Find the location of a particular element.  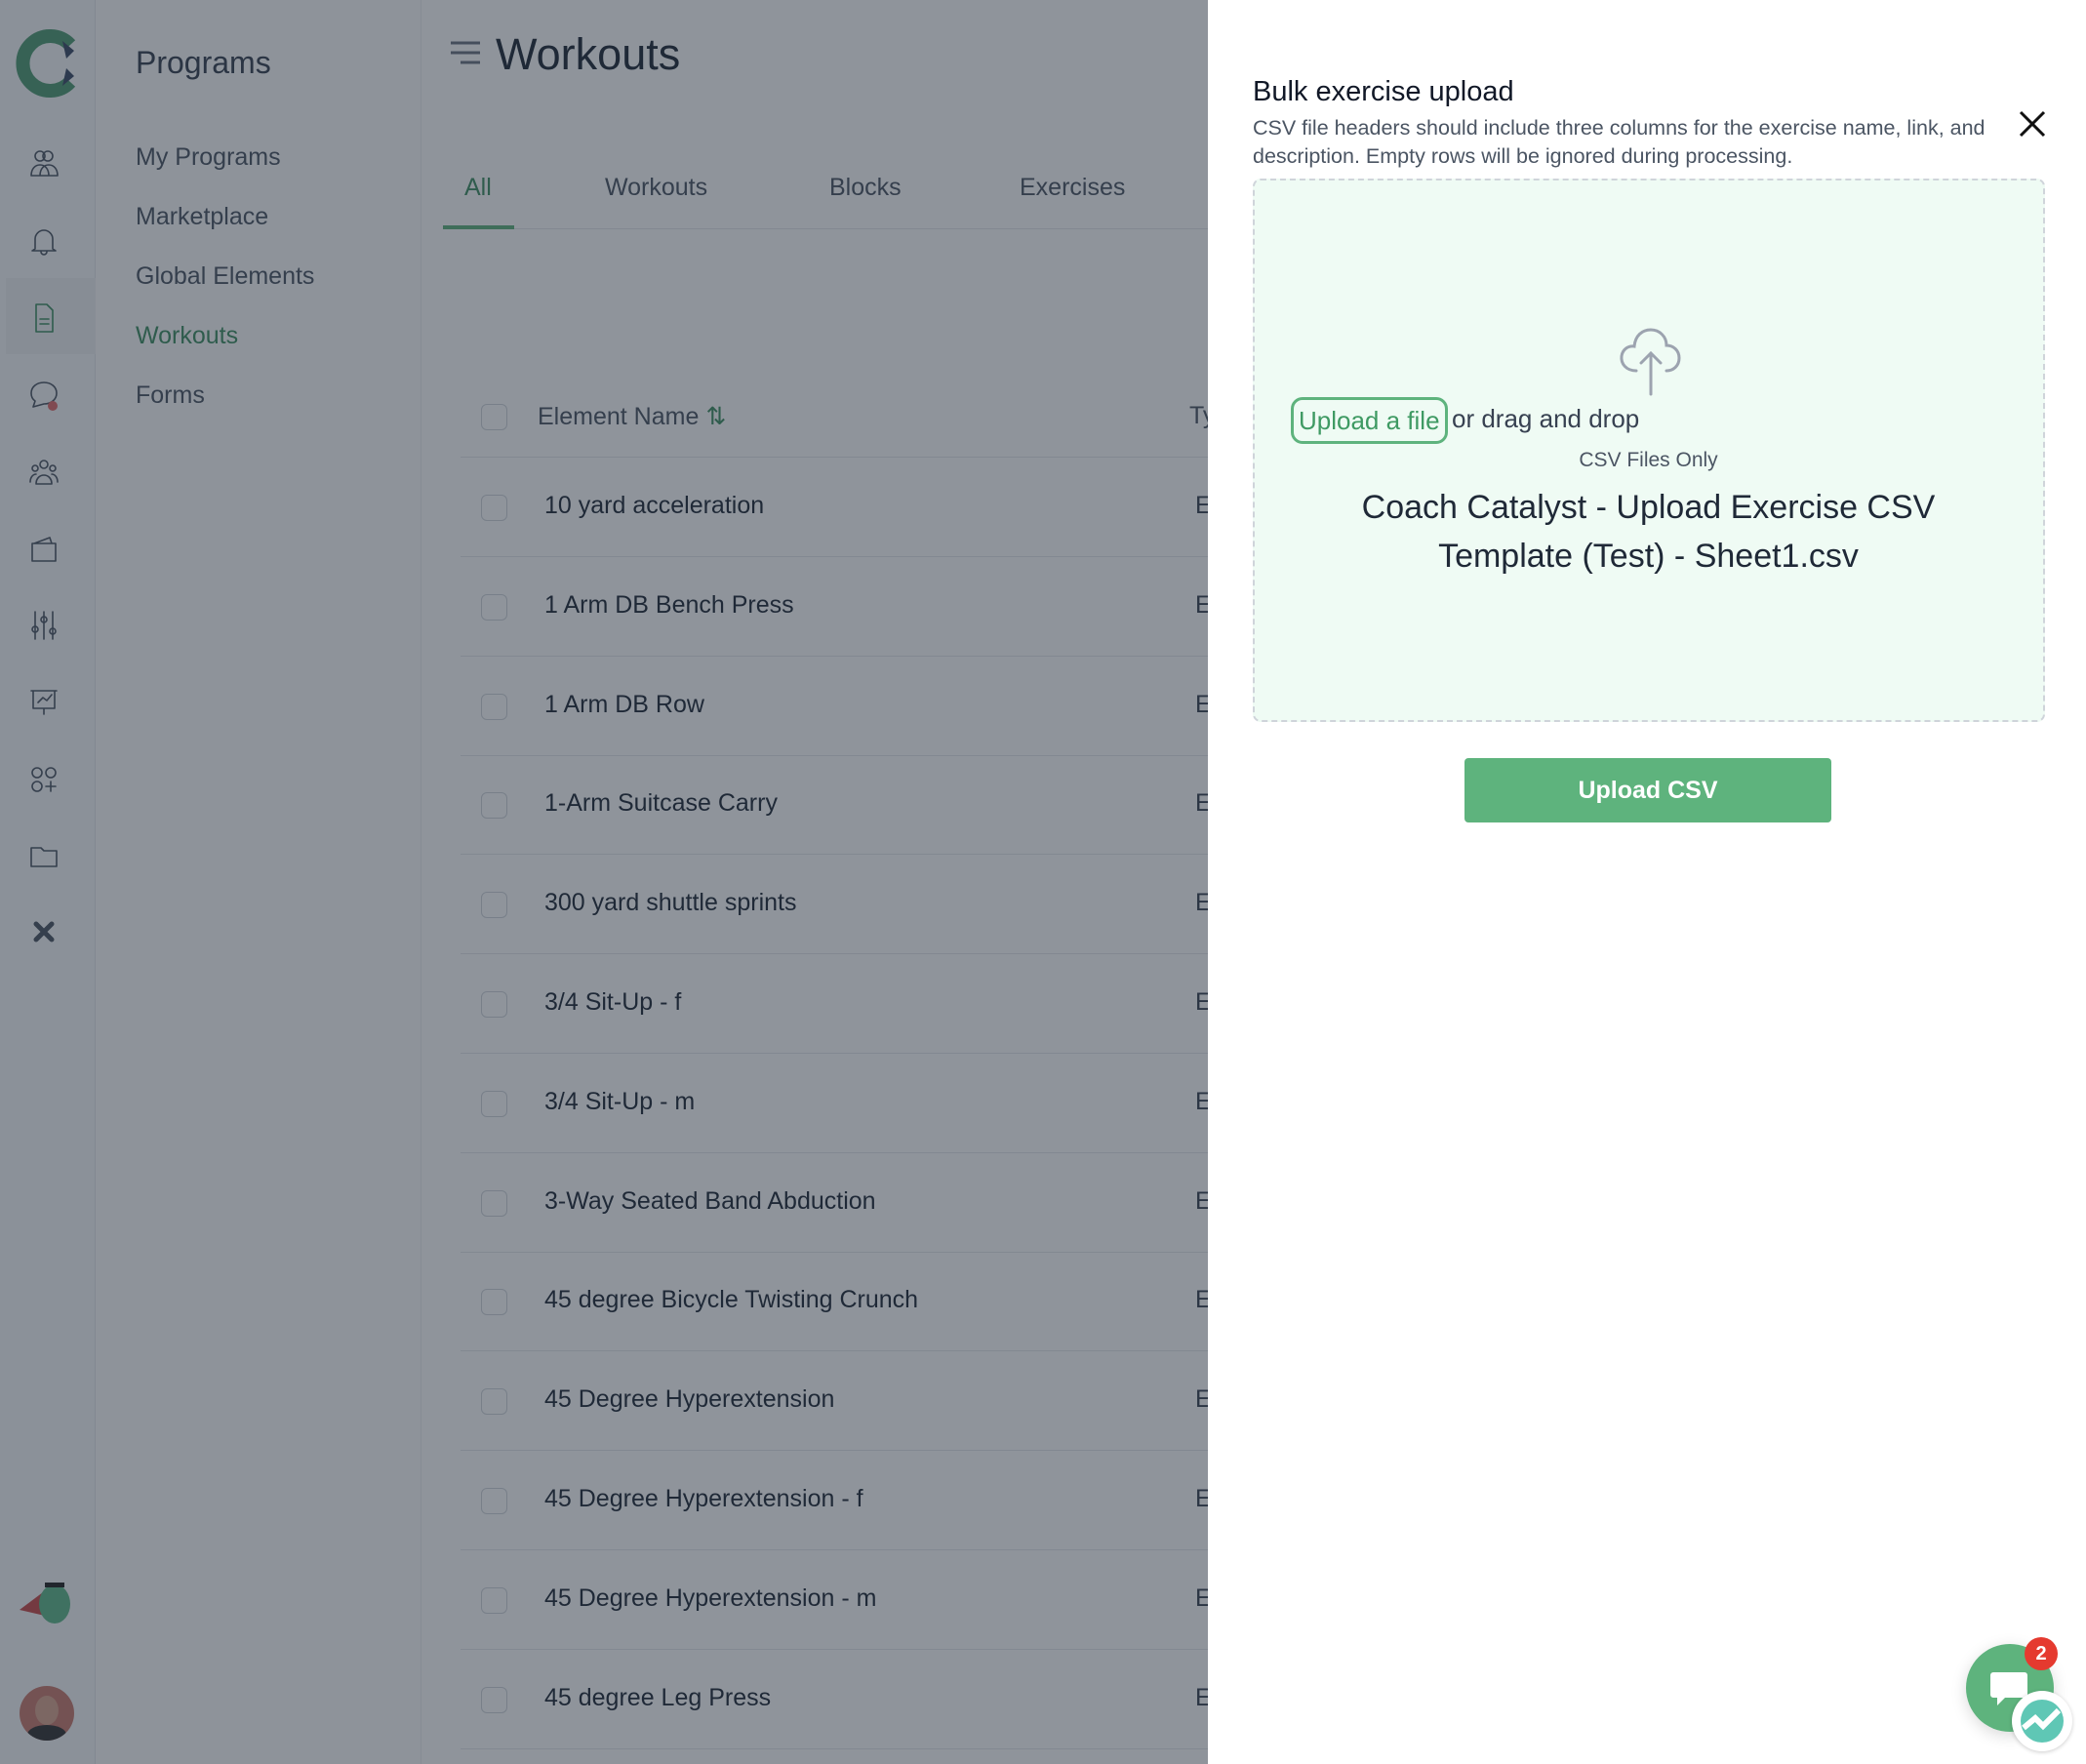

cloud-upload-icon is located at coordinates (1651, 359).